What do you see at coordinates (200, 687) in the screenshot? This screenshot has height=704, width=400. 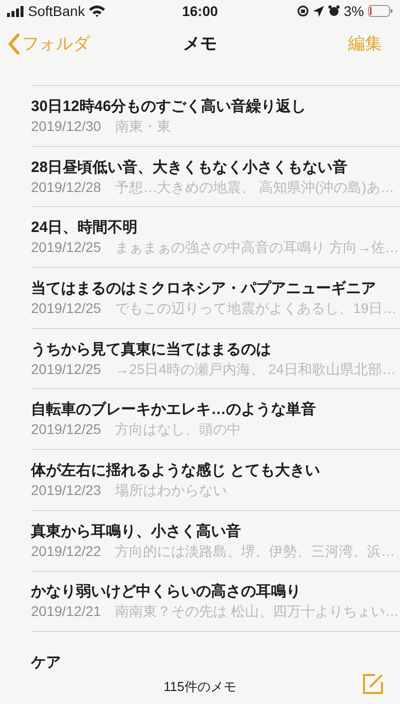 I see `note-count: 115件のメモ` at bounding box center [200, 687].